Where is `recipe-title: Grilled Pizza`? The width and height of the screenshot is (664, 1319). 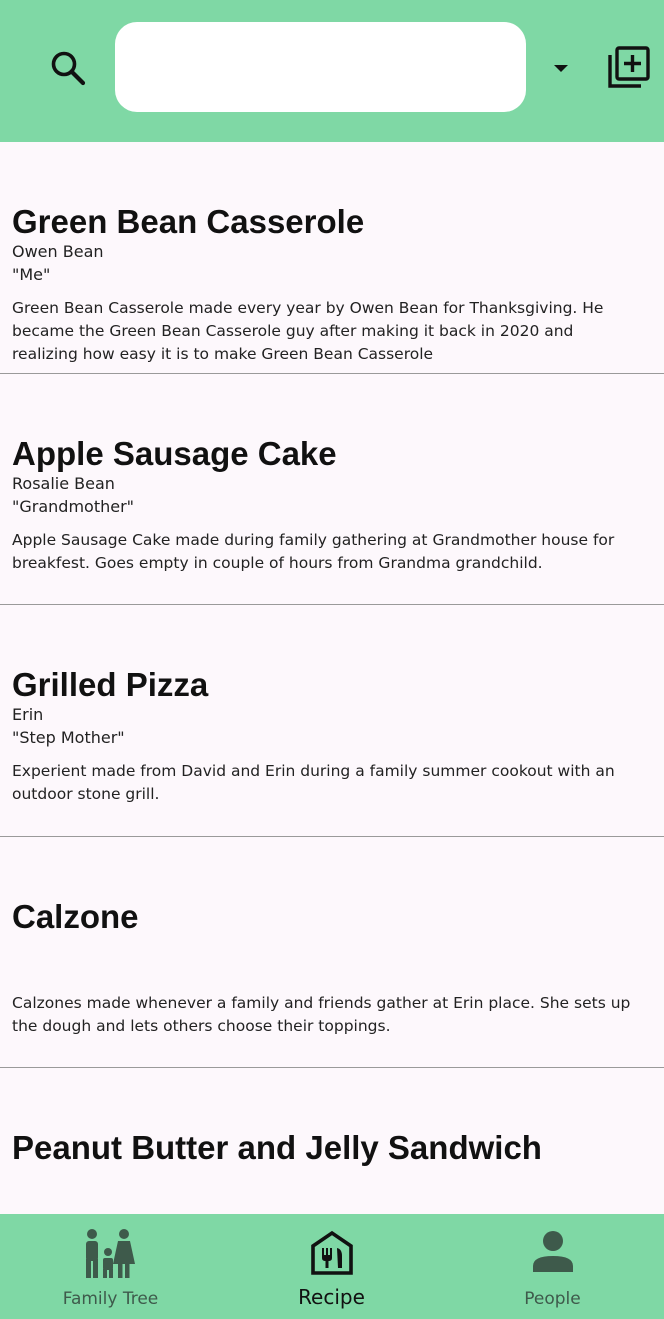
recipe-title: Grilled Pizza is located at coordinates (110, 684).